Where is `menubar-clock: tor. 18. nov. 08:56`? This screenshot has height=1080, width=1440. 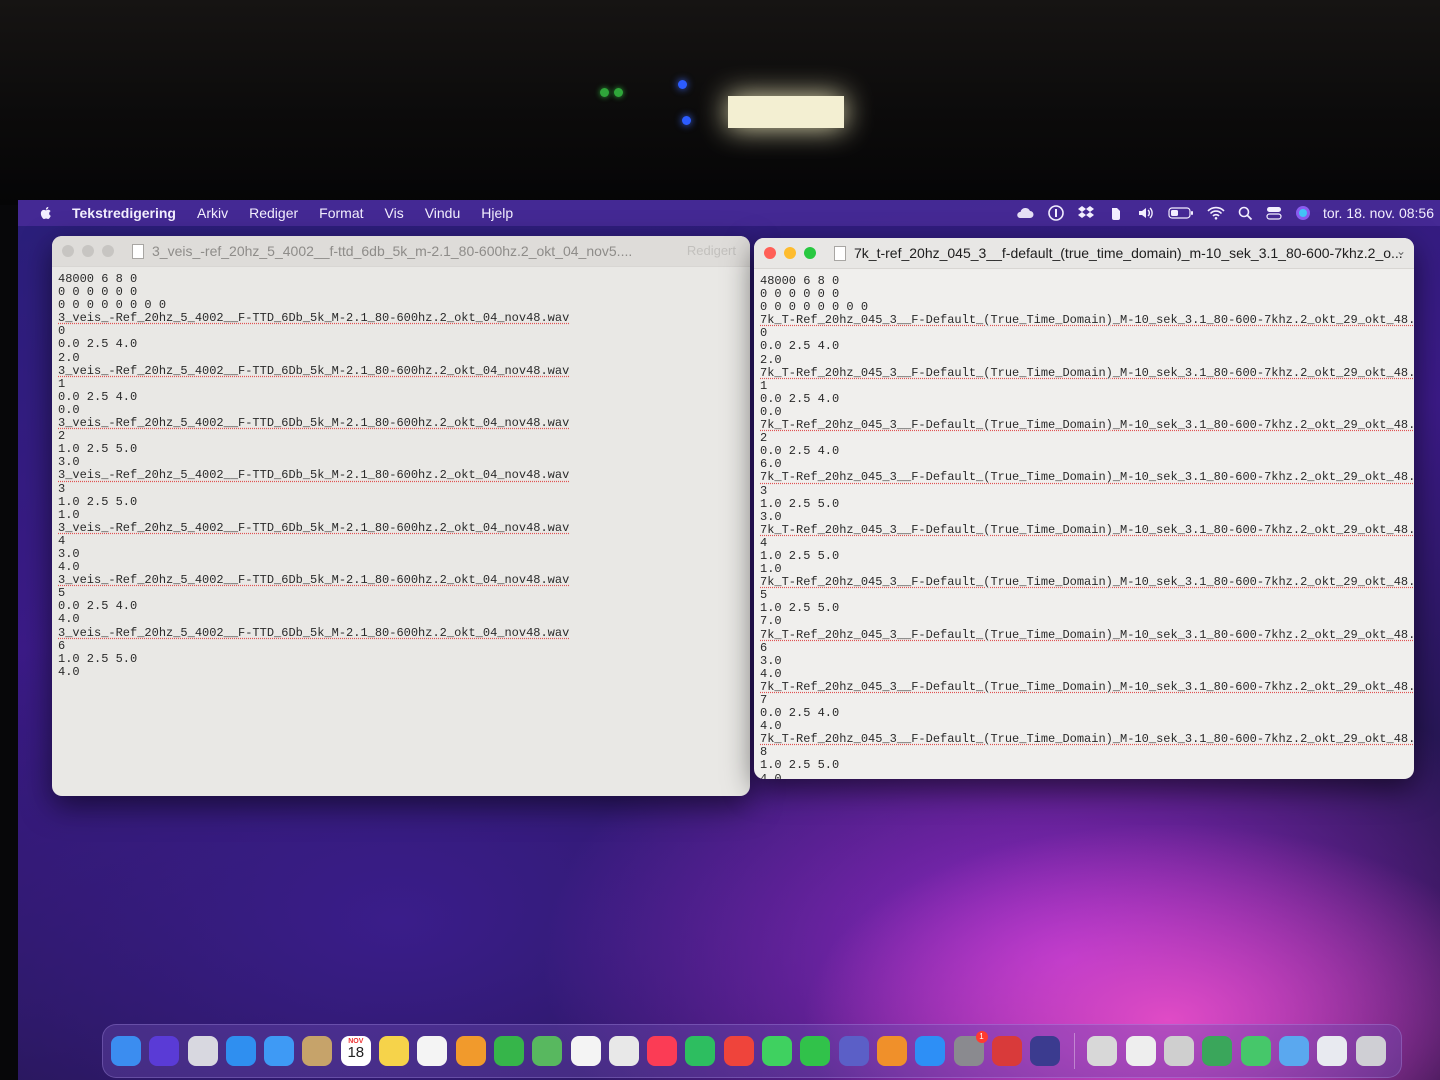
menubar-clock: tor. 18. nov. 08:56 is located at coordinates (1378, 213).